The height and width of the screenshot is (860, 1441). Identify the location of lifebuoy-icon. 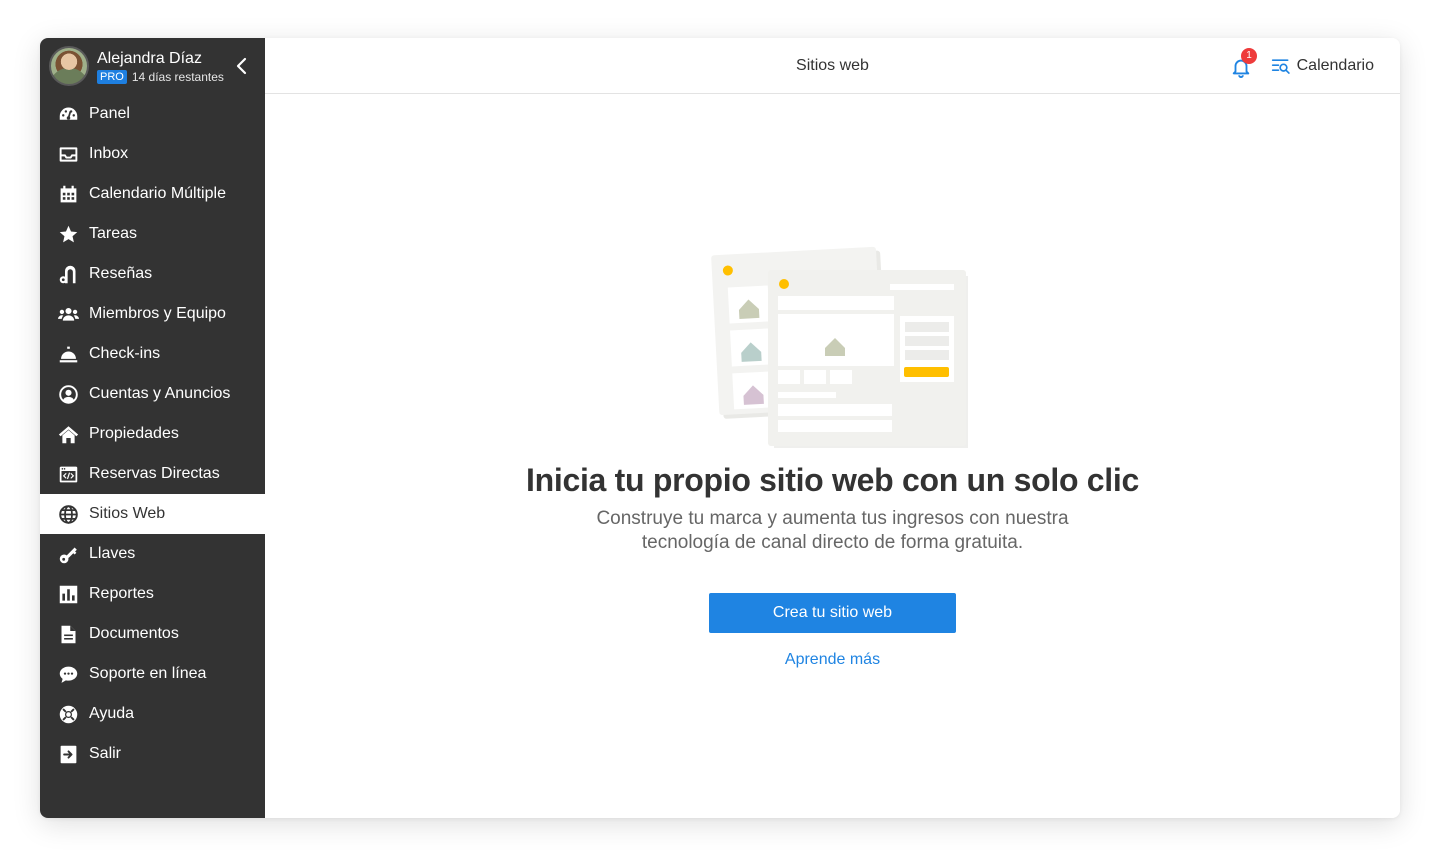
(68, 714).